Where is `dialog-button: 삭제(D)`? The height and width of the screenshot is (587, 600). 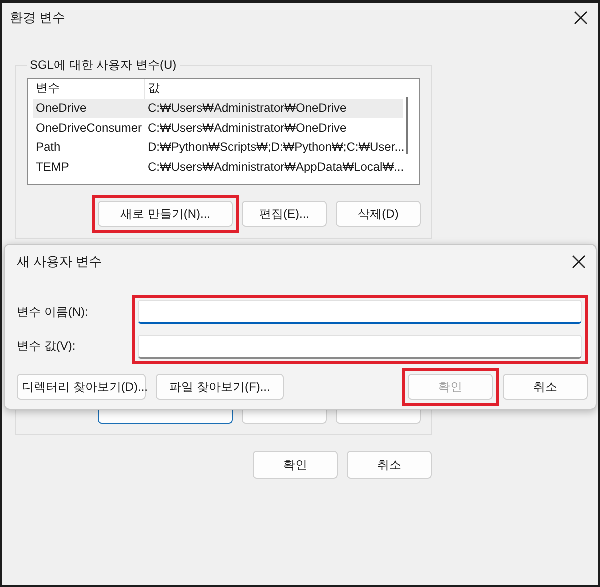 dialog-button: 삭제(D) is located at coordinates (378, 214).